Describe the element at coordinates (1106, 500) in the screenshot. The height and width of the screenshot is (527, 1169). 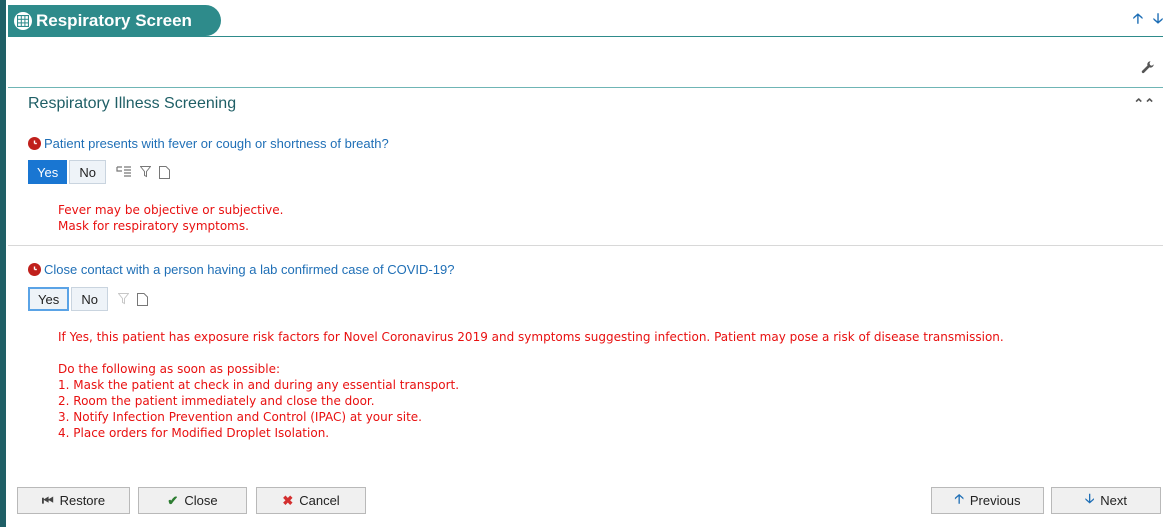
I see `next-button: 🡣 Next` at that location.